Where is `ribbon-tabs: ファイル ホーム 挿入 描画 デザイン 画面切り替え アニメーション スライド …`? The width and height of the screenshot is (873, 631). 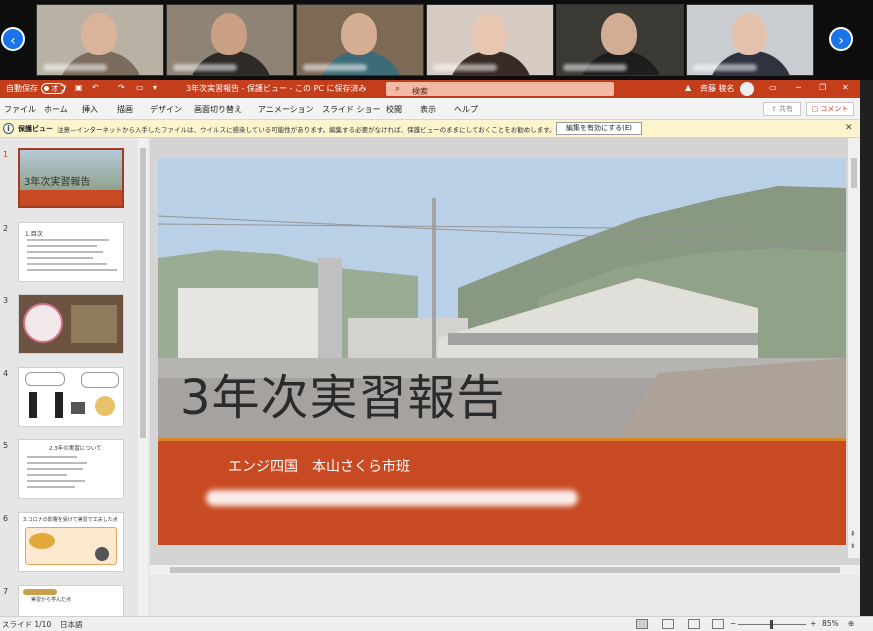 ribbon-tabs: ファイル ホーム 挿入 描画 デザイン 画面切り替え アニメーション スライド … is located at coordinates (430, 109).